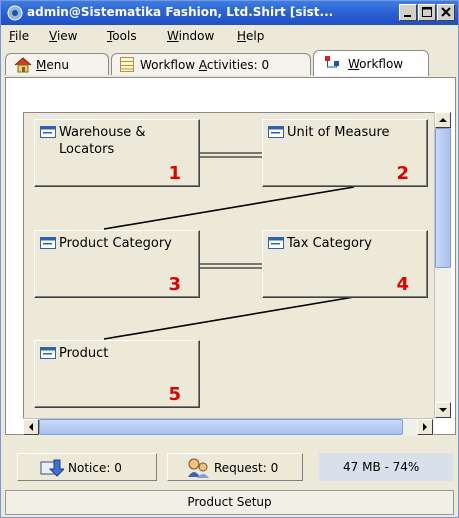 The image size is (459, 518). Describe the element at coordinates (19, 36) in the screenshot. I see `menu-file: File` at that location.